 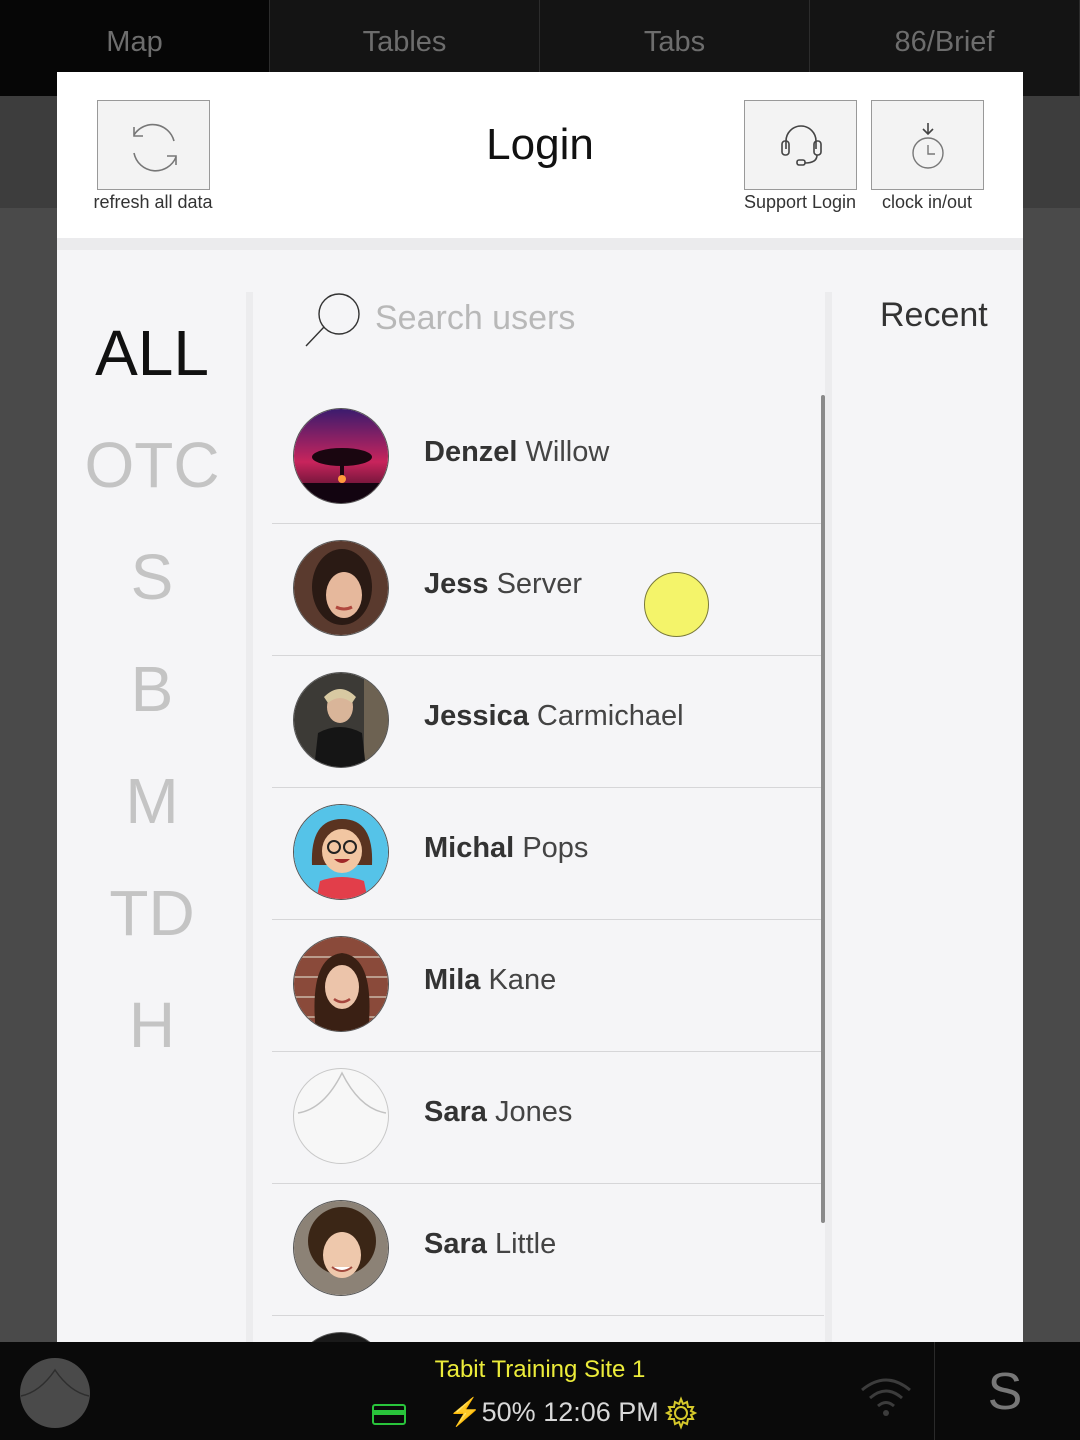 I want to click on user-name: Sara Jones, so click(x=498, y=1112).